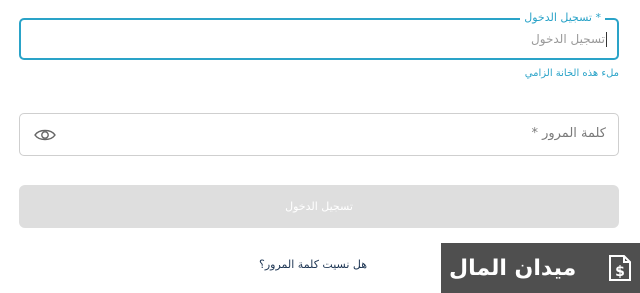 This screenshot has width=640, height=293. Describe the element at coordinates (45, 135) in the screenshot. I see `eye-icon` at that location.